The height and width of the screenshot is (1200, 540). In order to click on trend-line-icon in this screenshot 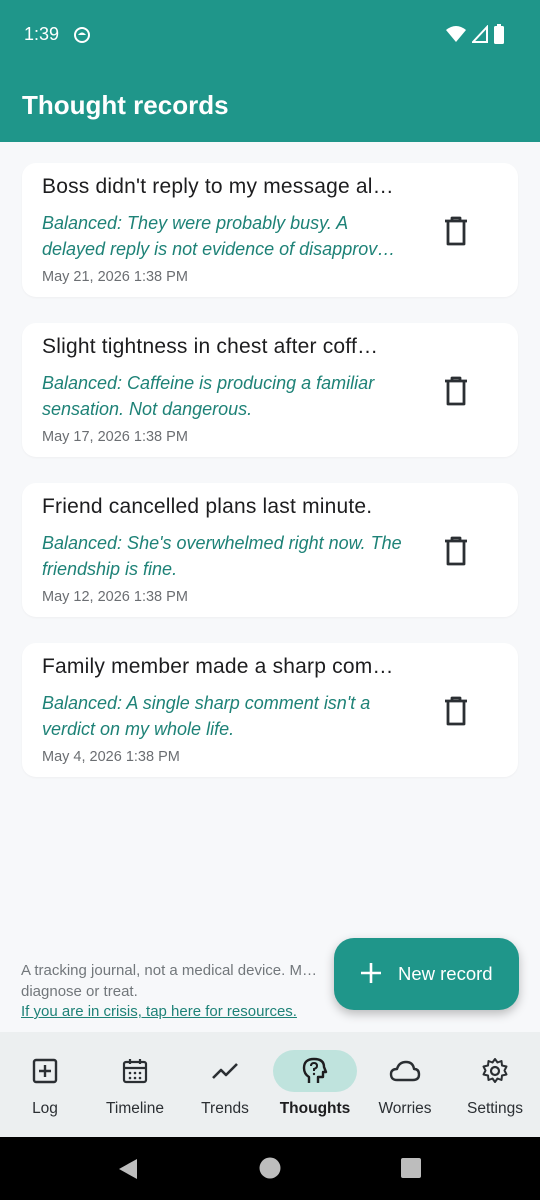, I will do `click(225, 1071)`.